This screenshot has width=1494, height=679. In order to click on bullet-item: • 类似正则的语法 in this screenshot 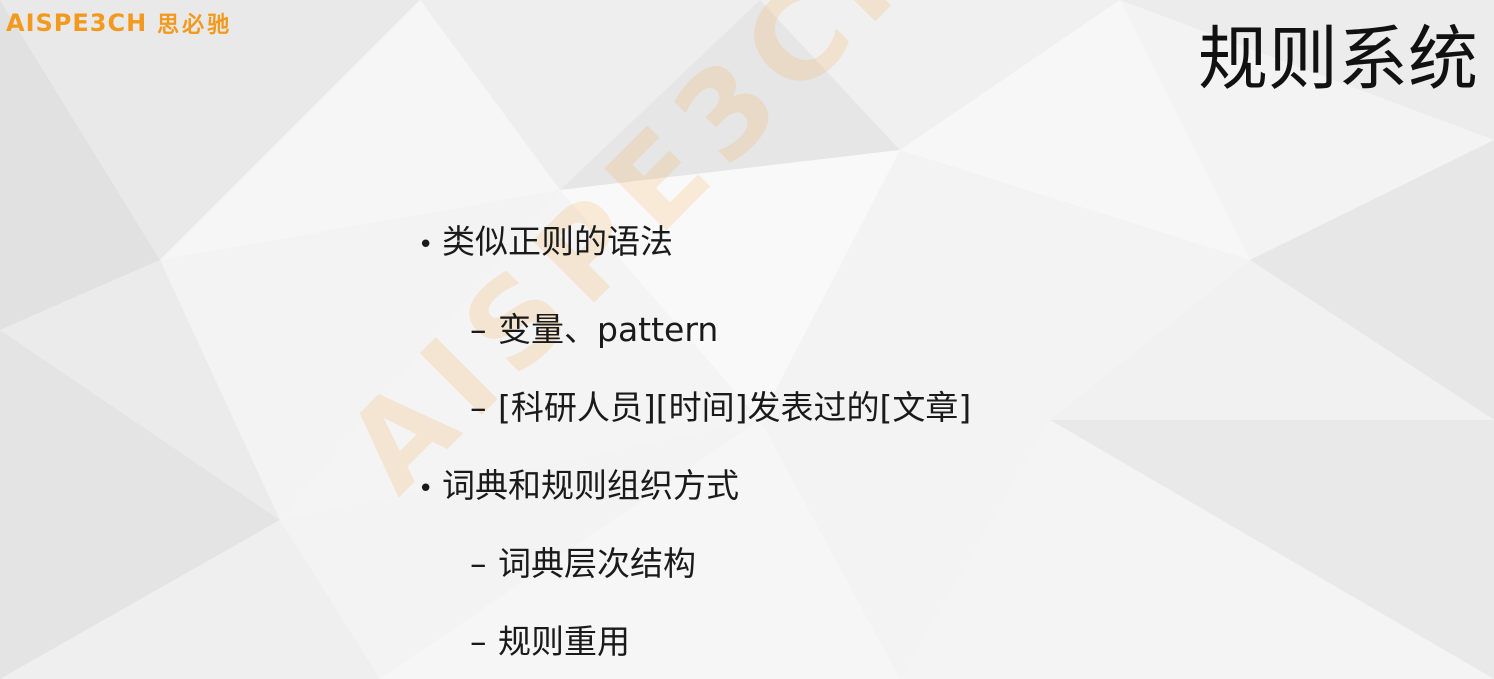, I will do `click(545, 243)`.